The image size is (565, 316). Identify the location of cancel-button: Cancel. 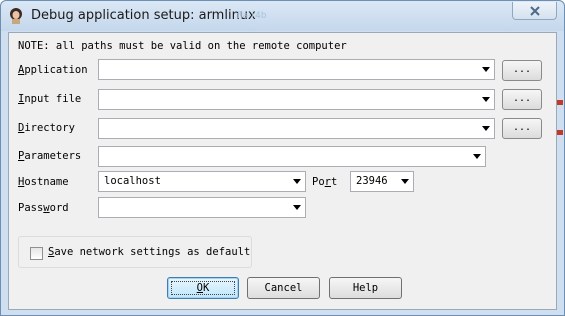
(283, 288).